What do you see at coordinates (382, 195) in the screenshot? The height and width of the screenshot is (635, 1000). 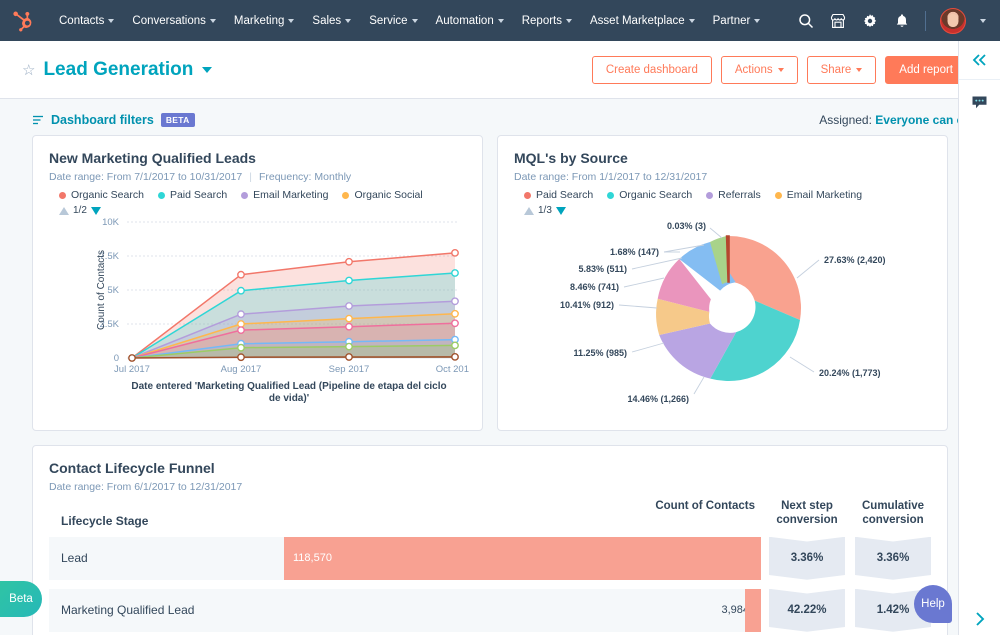 I see `legend-item-organic-social: Organic Social` at bounding box center [382, 195].